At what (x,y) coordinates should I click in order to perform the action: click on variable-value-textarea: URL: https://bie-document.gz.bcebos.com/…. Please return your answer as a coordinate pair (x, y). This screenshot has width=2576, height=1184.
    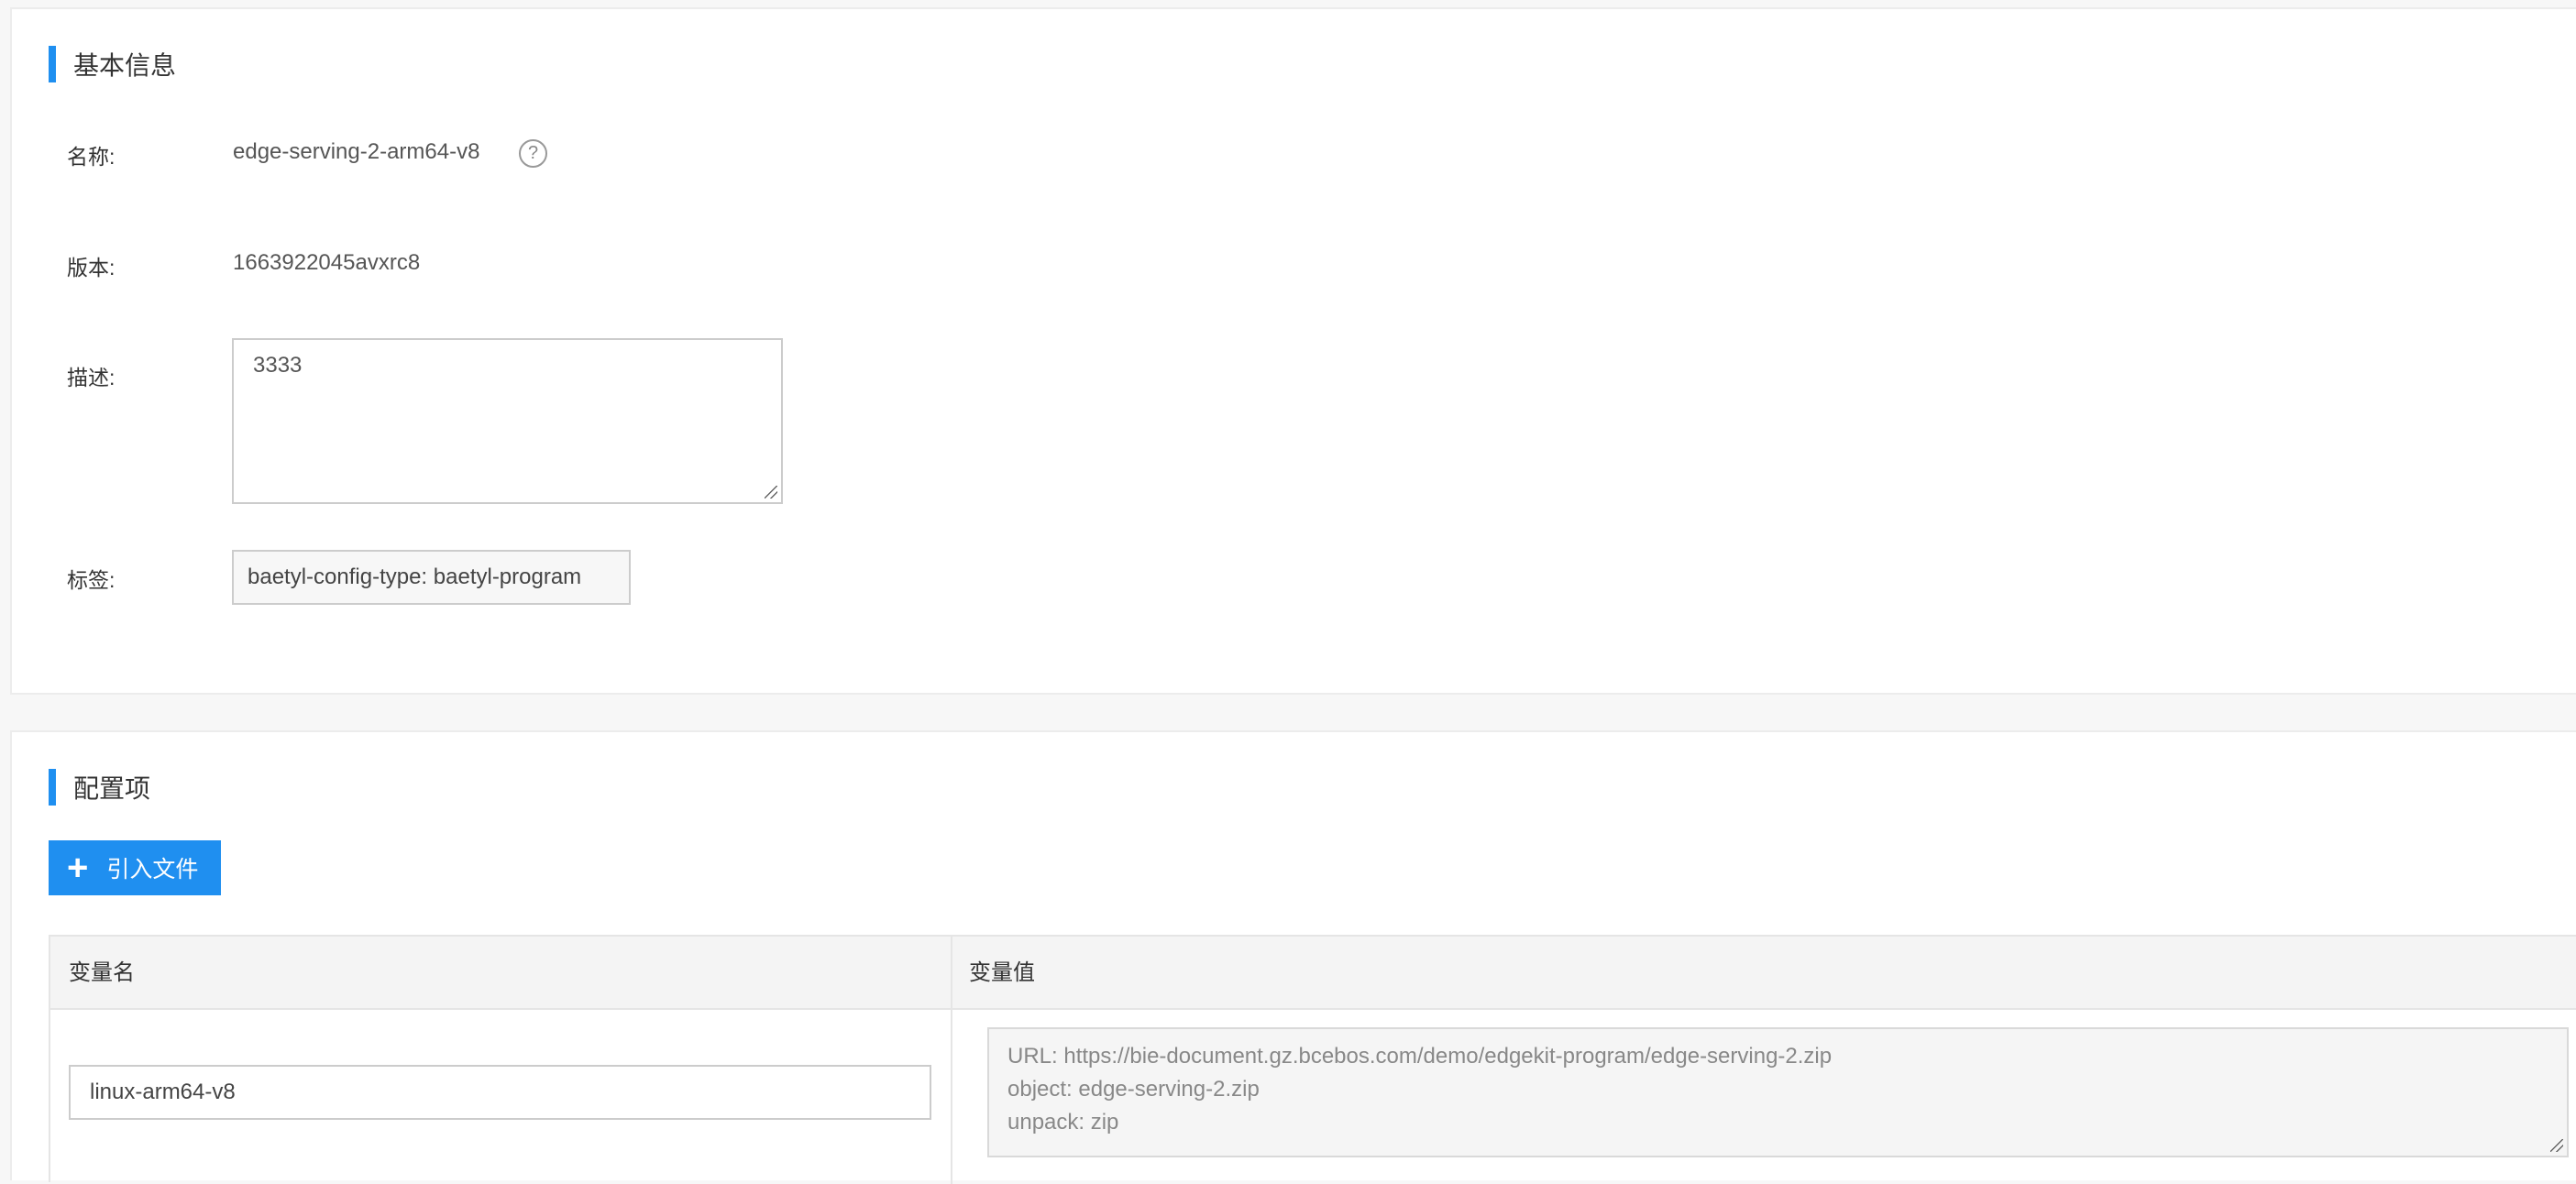
    Looking at the image, I should click on (1778, 1092).